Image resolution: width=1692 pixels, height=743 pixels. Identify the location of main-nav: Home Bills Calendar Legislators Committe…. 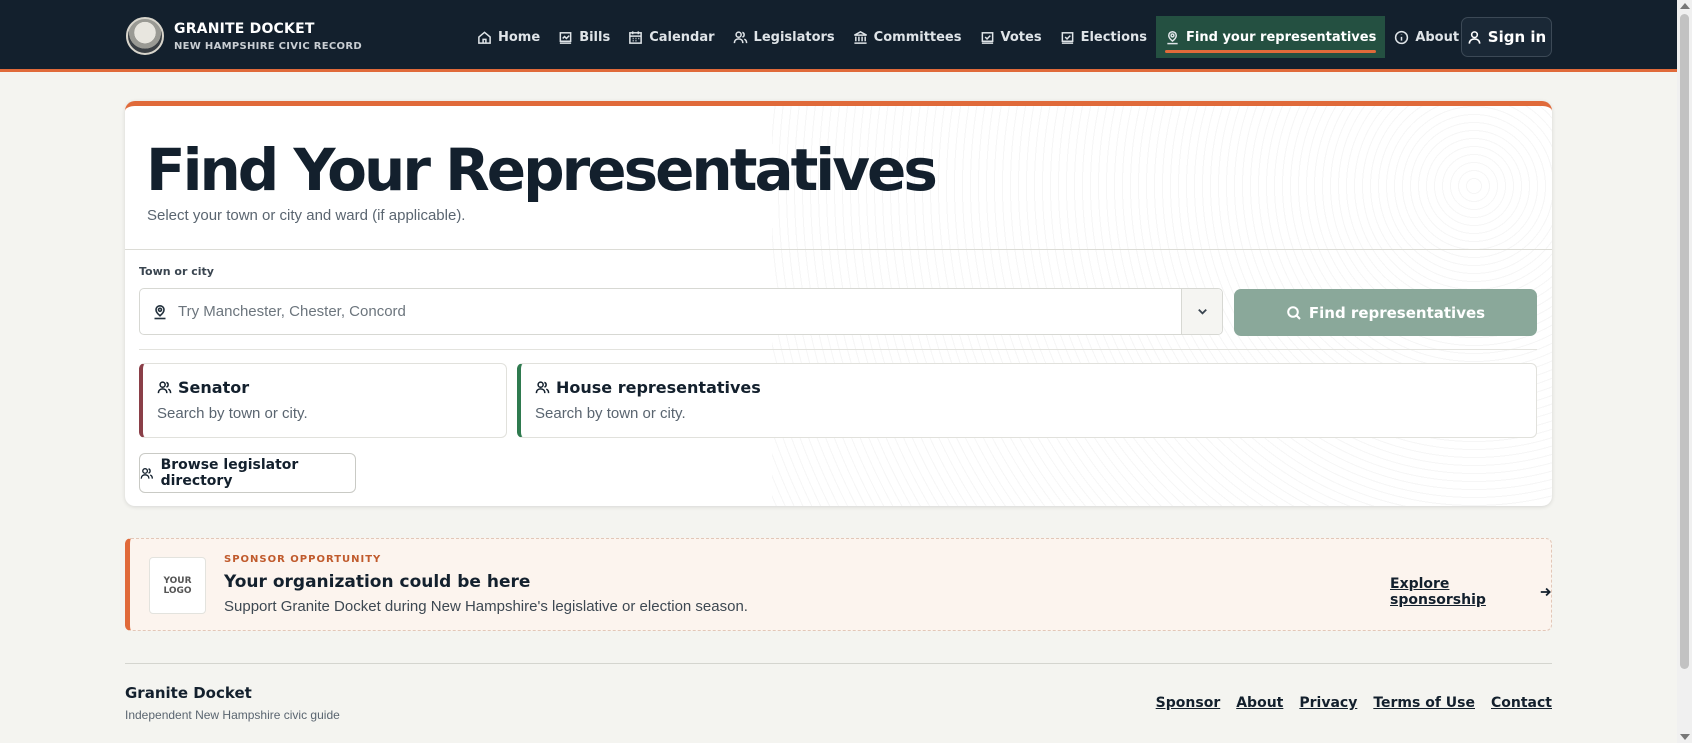
(968, 37).